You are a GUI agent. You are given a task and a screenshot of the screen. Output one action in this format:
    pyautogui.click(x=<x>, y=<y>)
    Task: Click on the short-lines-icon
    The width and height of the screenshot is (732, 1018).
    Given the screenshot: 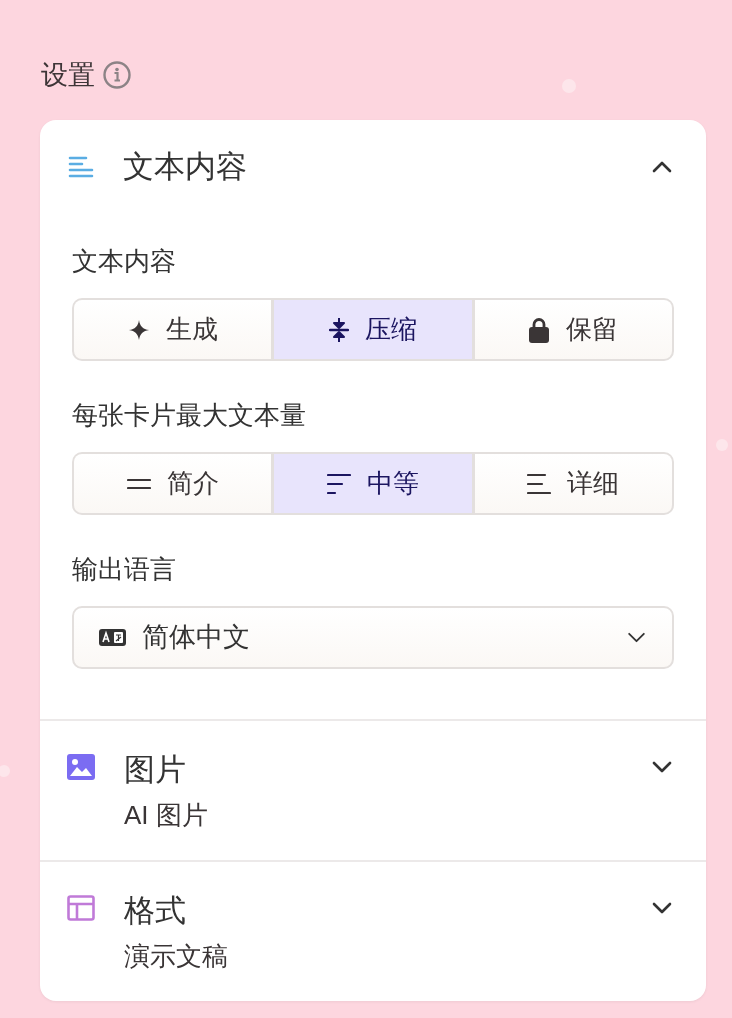 What is the action you would take?
    pyautogui.click(x=339, y=483)
    